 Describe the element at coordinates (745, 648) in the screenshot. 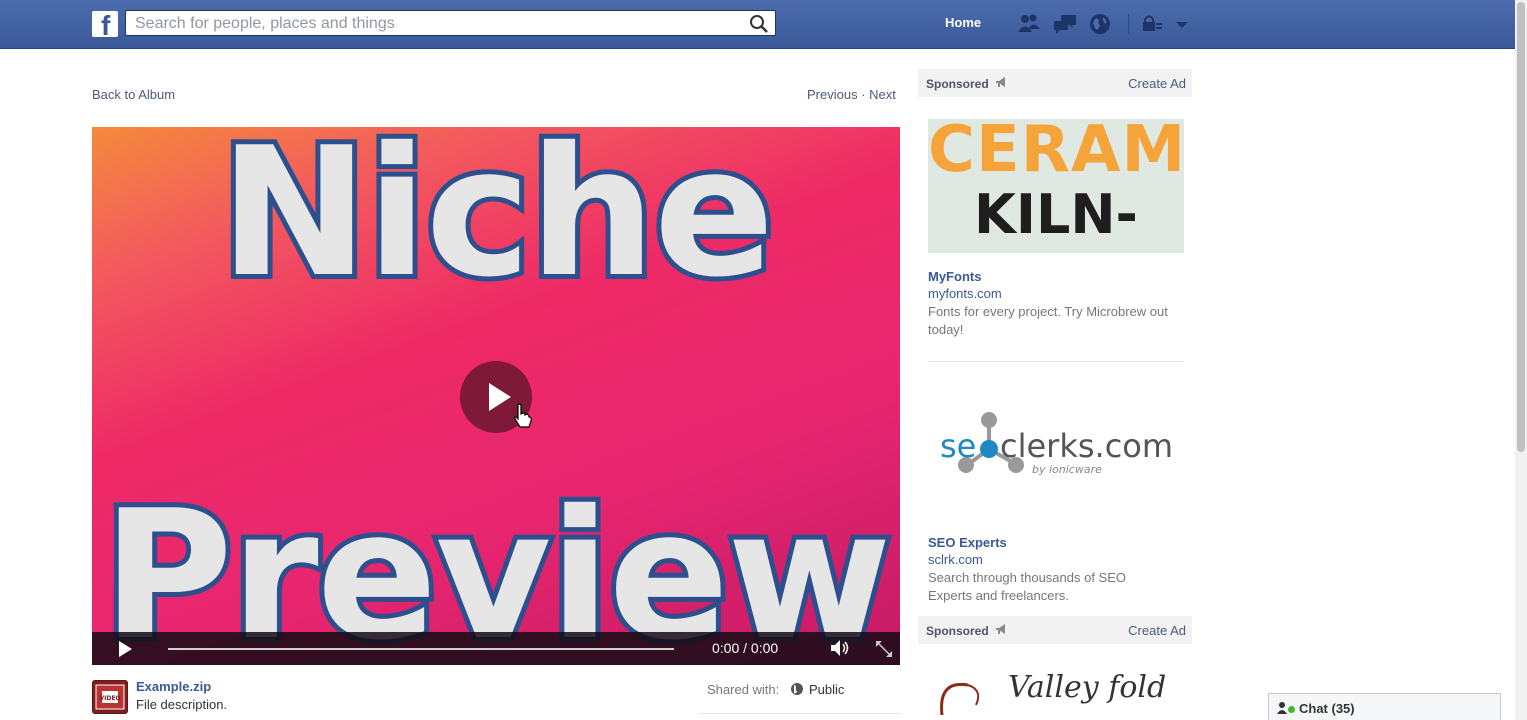

I see `video-time: 0:00 / 0:00` at that location.